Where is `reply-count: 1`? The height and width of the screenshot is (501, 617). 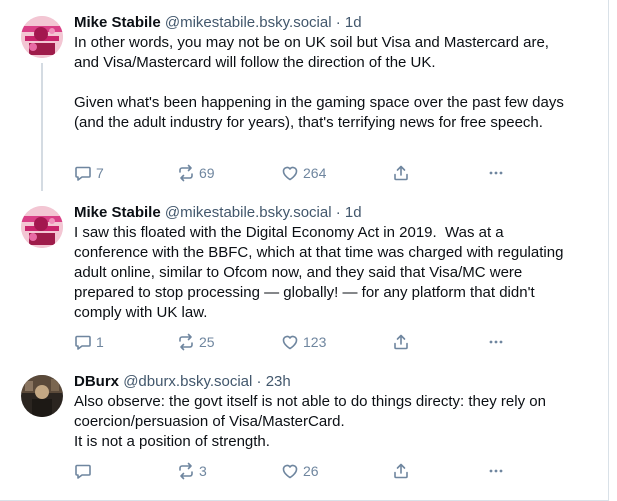 reply-count: 1 is located at coordinates (100, 342).